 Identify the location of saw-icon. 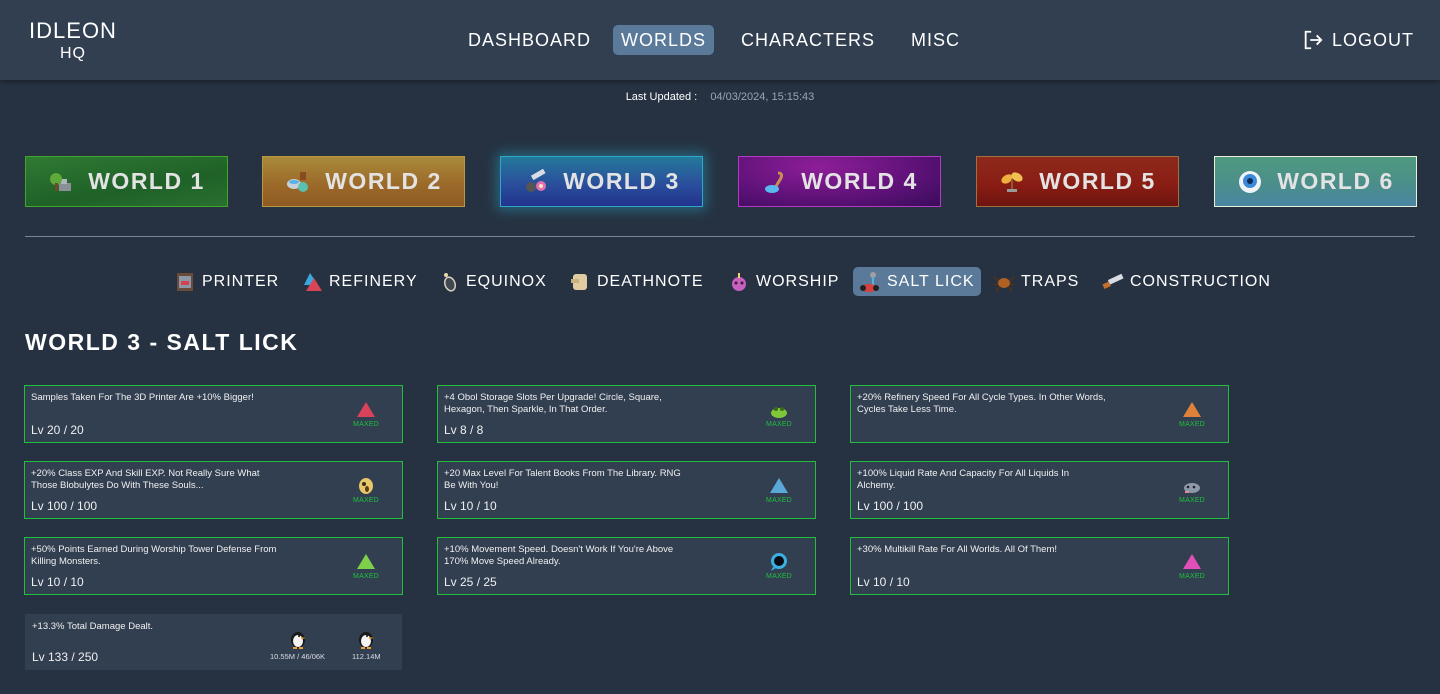
(1113, 281).